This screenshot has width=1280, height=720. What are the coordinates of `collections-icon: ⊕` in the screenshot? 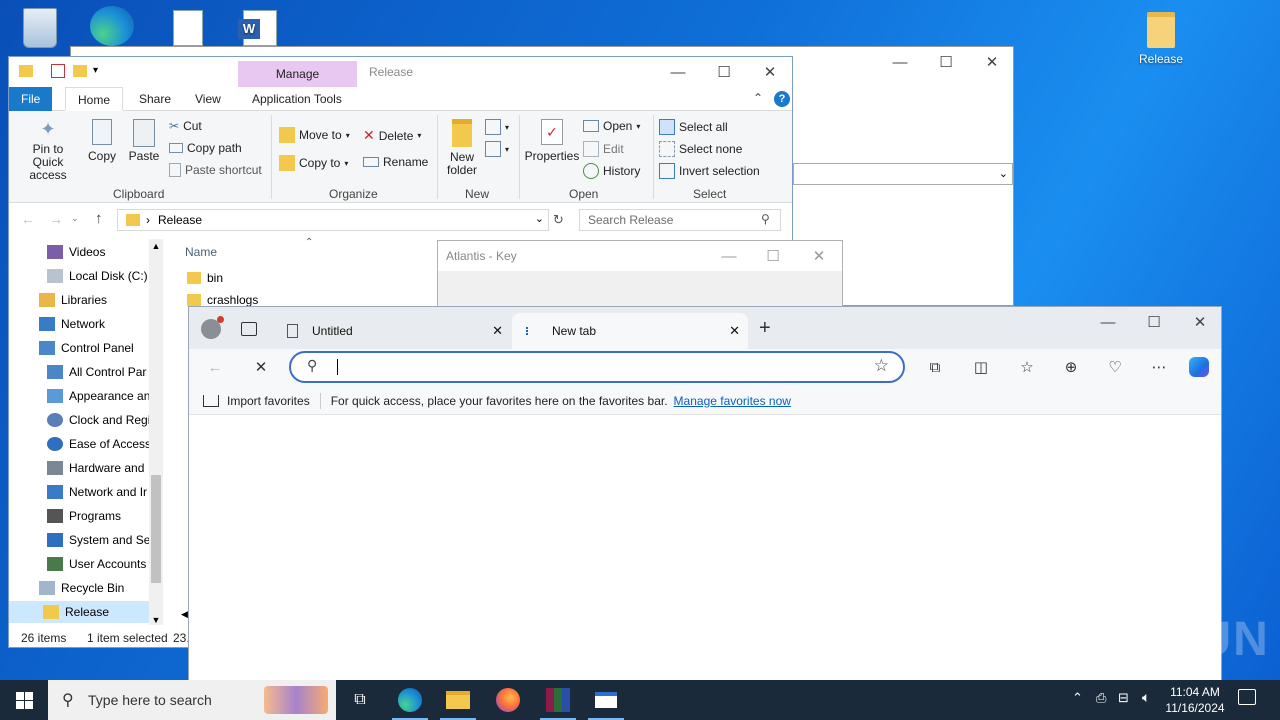 It's located at (1071, 367).